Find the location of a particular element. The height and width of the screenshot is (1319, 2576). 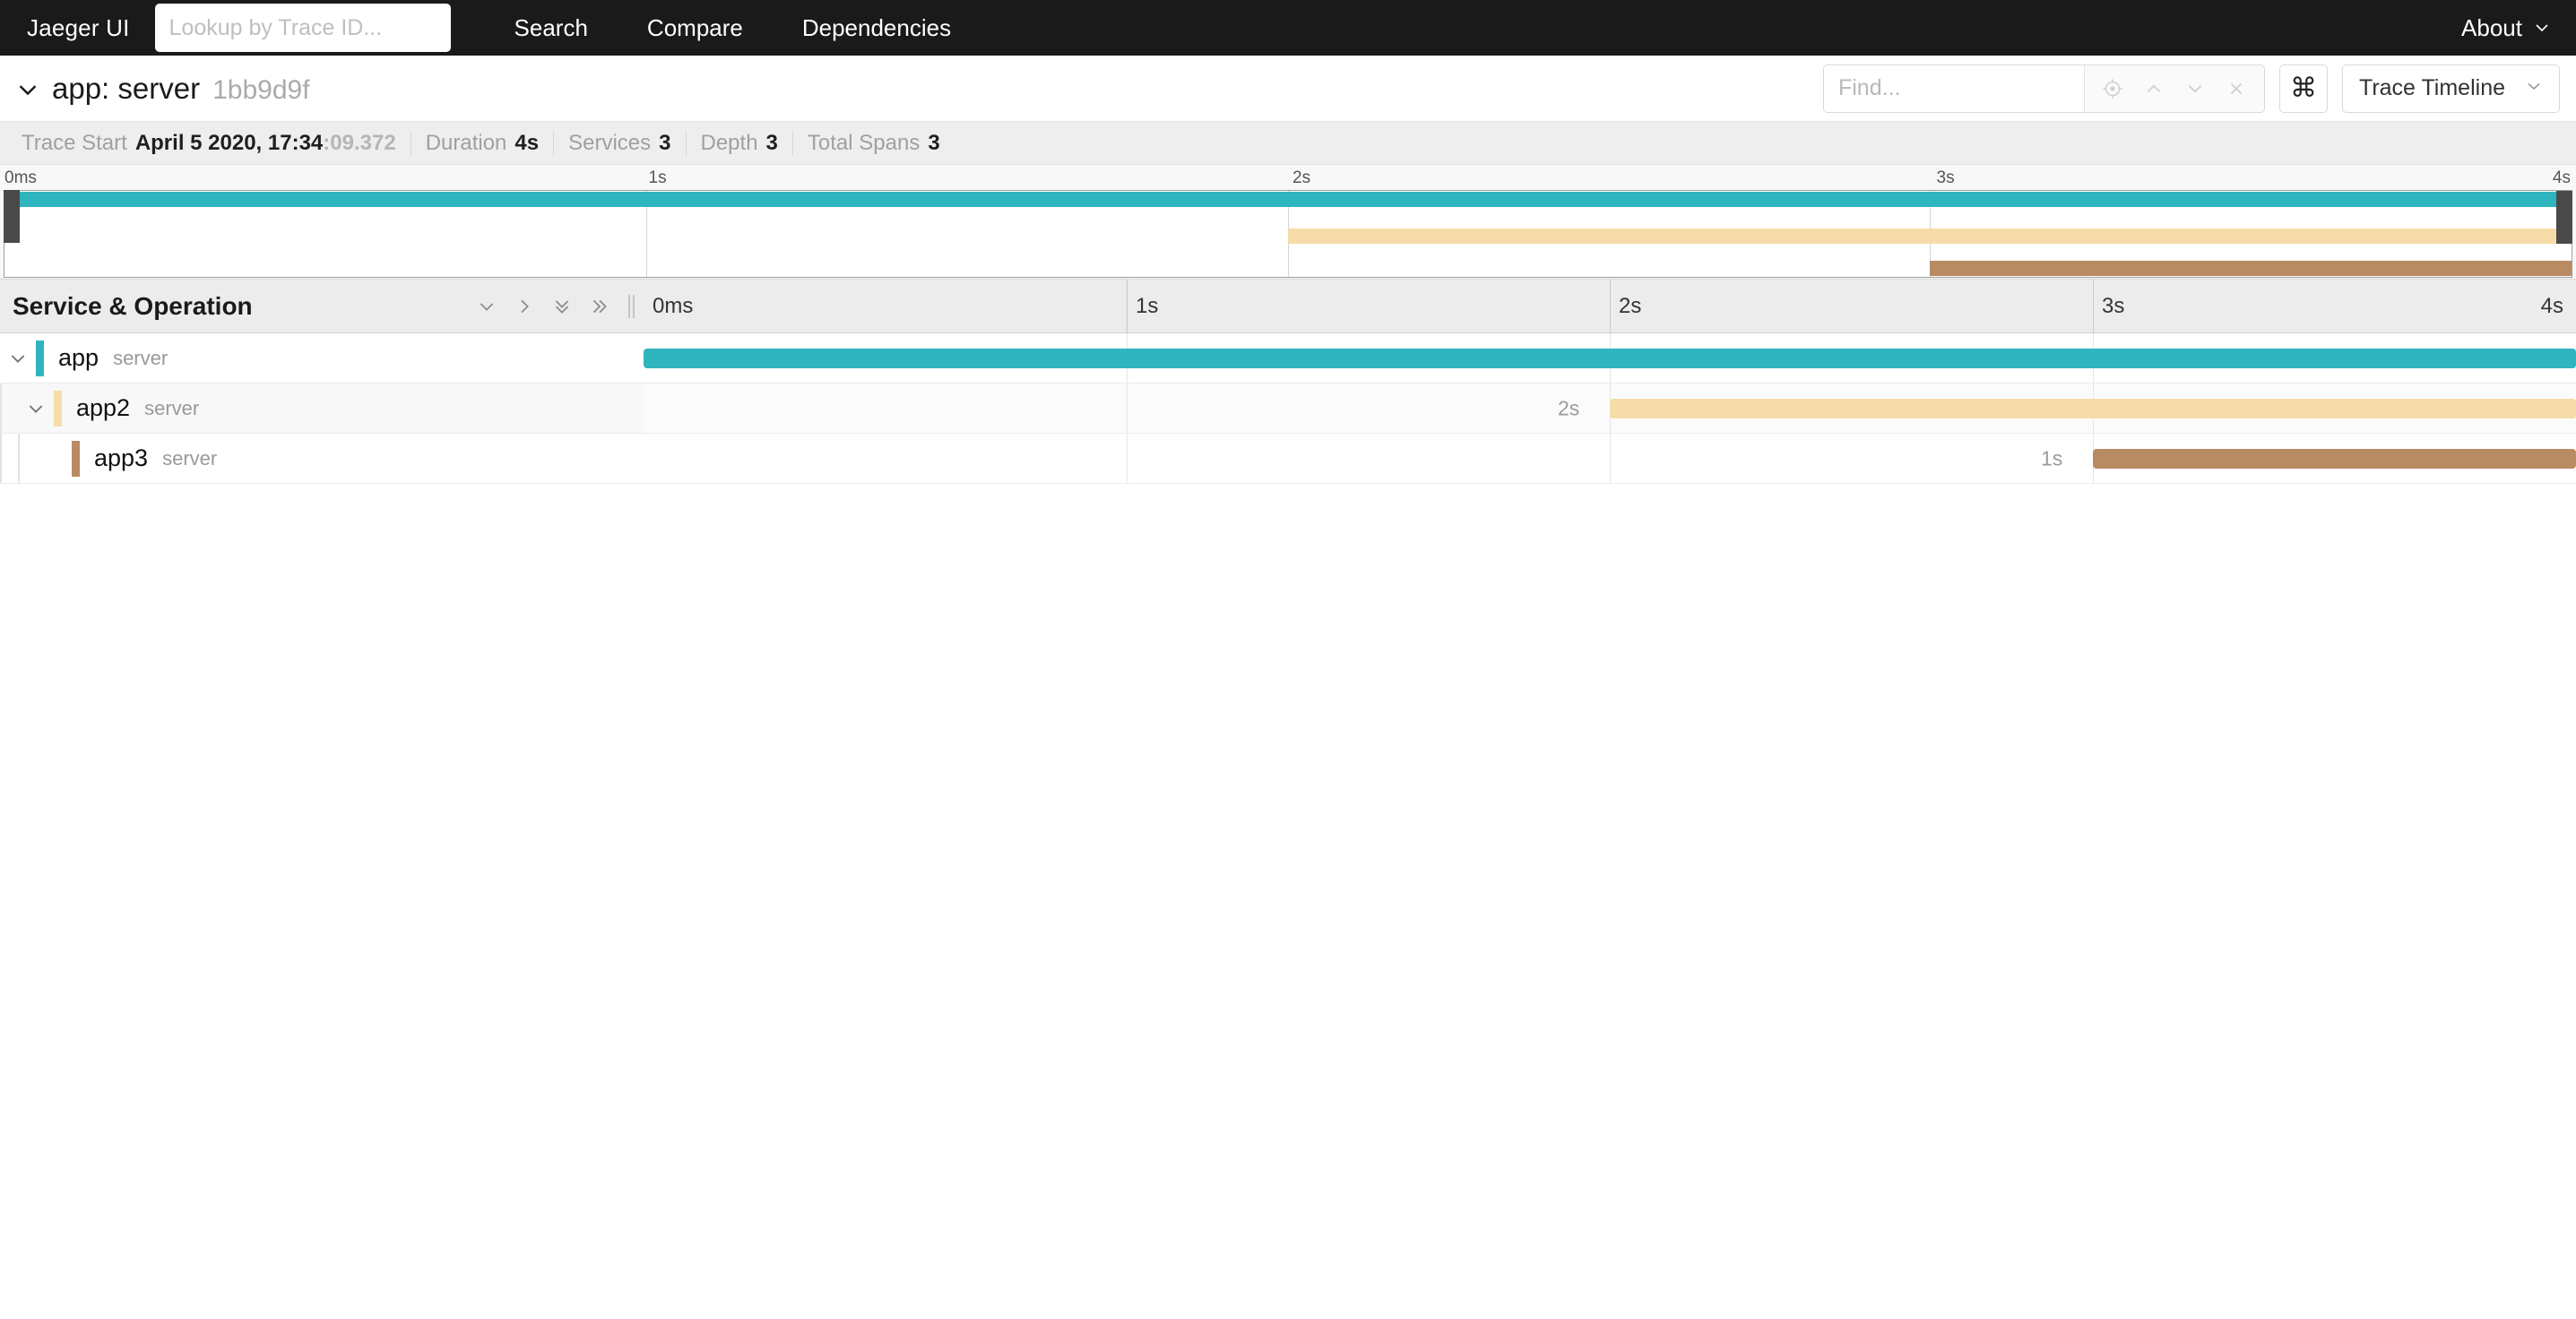

minimap-viewport is located at coordinates (1288, 234).